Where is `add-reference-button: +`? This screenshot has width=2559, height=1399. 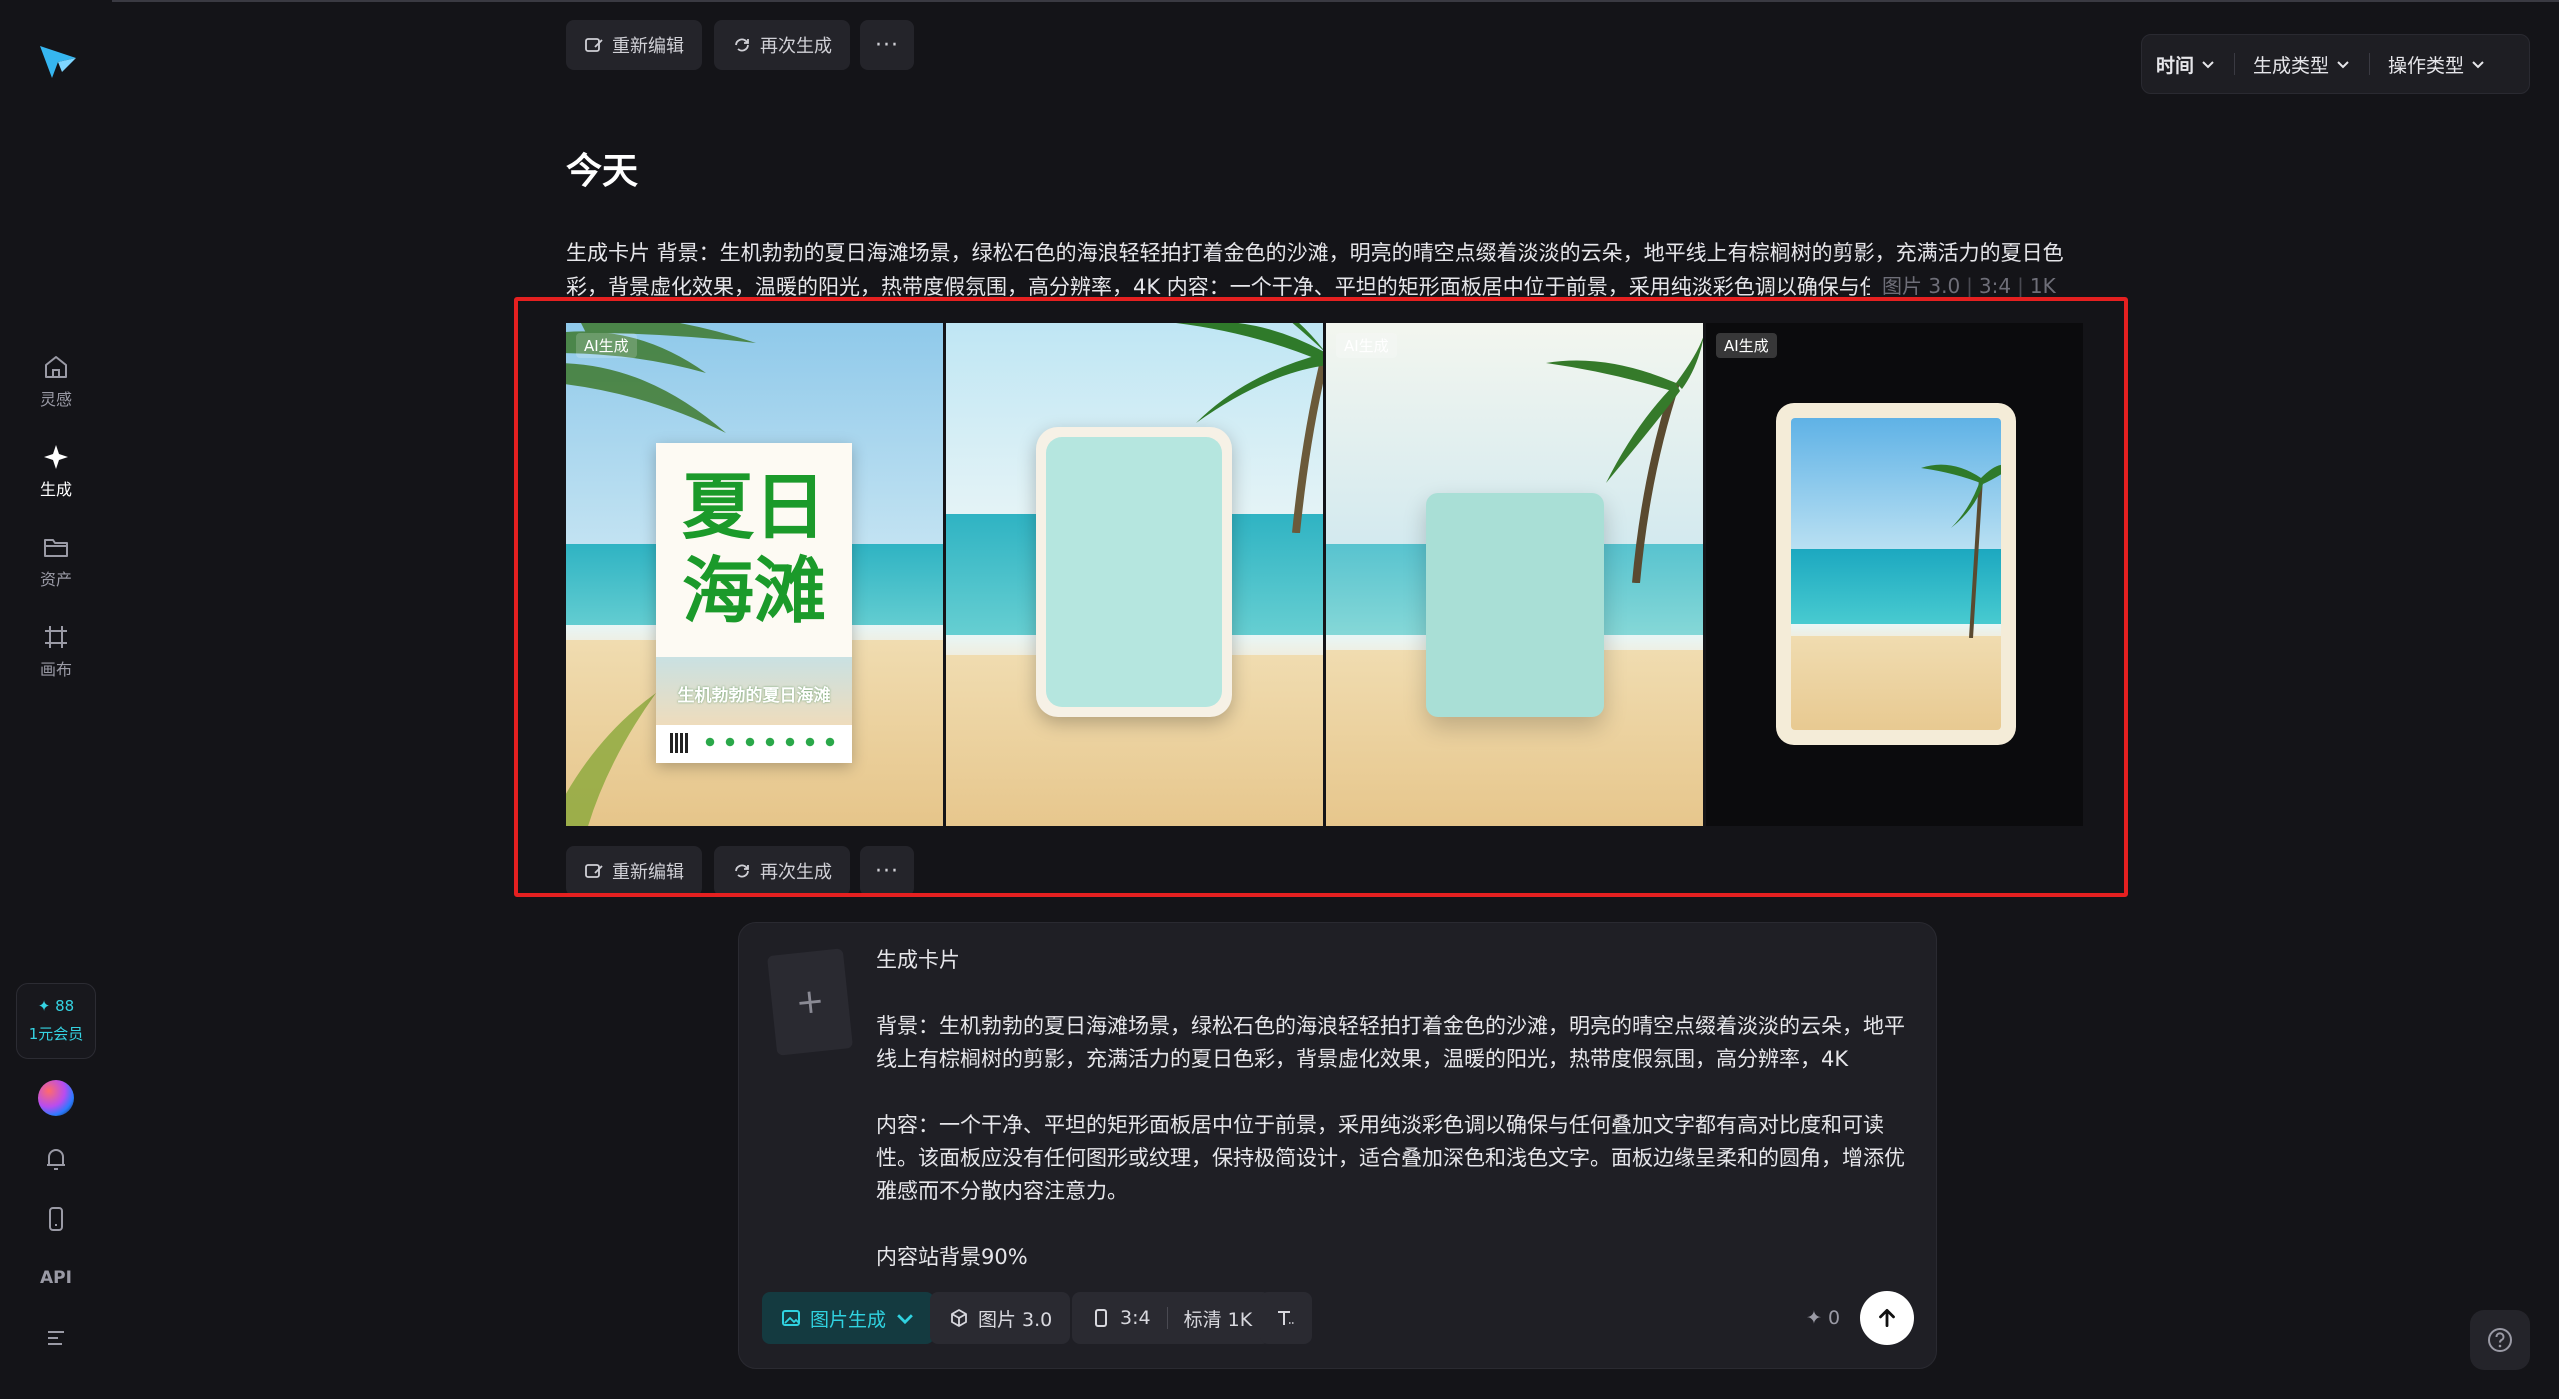
add-reference-button: + is located at coordinates (810, 1002).